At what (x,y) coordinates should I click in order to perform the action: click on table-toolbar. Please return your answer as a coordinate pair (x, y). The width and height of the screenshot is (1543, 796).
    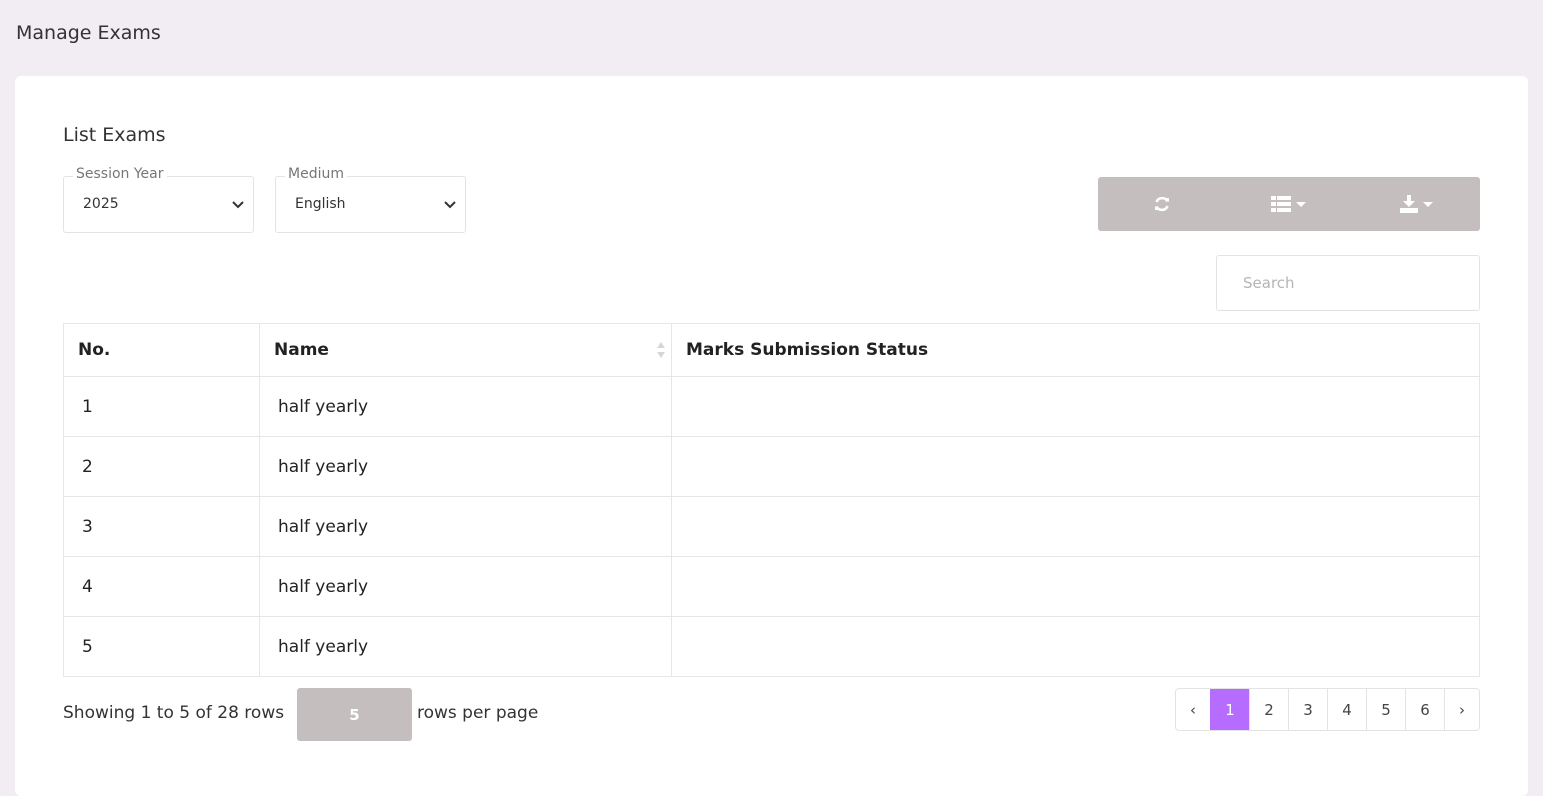
    Looking at the image, I should click on (1289, 204).